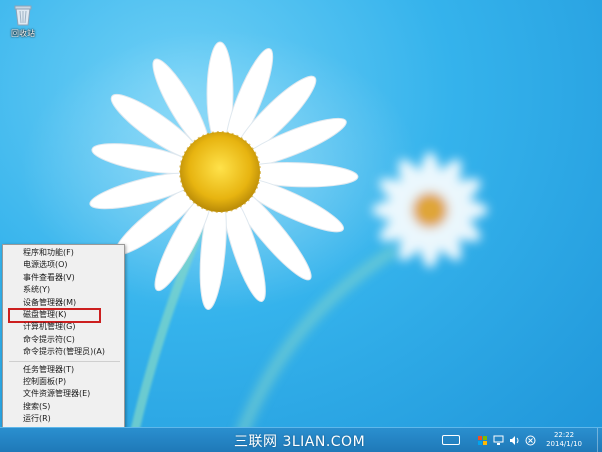 This screenshot has width=602, height=452. What do you see at coordinates (564, 444) in the screenshot?
I see `clock-date: 2014/1/10` at bounding box center [564, 444].